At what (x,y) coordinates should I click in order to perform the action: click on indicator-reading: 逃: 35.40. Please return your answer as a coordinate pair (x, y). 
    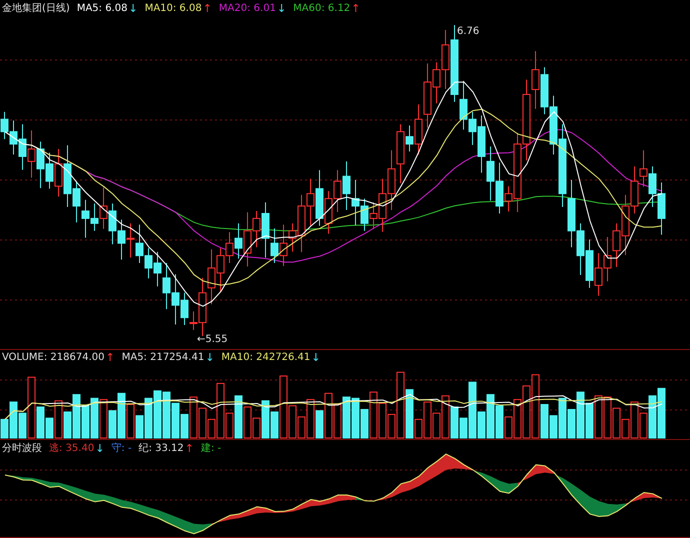
    Looking at the image, I should click on (71, 448).